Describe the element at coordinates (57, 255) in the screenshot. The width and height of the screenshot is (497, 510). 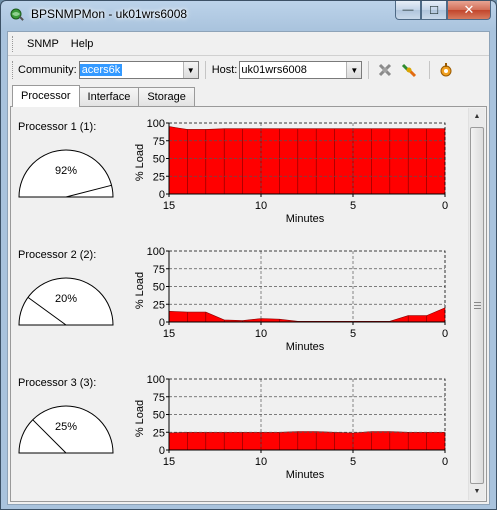
I see `processor-label: Processor 2 (2):` at that location.